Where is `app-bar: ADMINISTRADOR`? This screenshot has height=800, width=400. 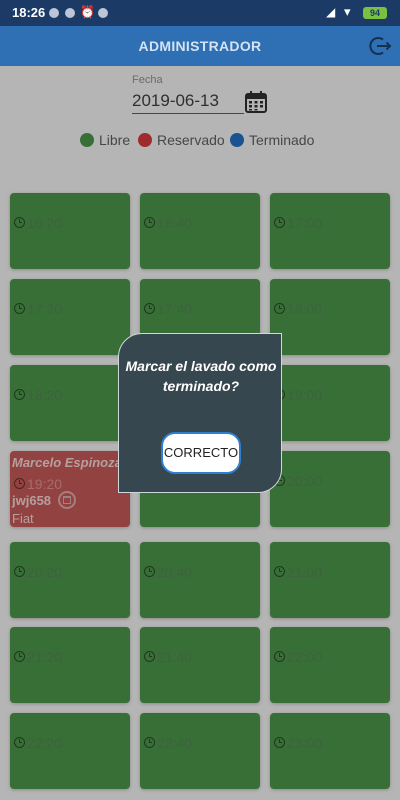 app-bar: ADMINISTRADOR is located at coordinates (200, 46).